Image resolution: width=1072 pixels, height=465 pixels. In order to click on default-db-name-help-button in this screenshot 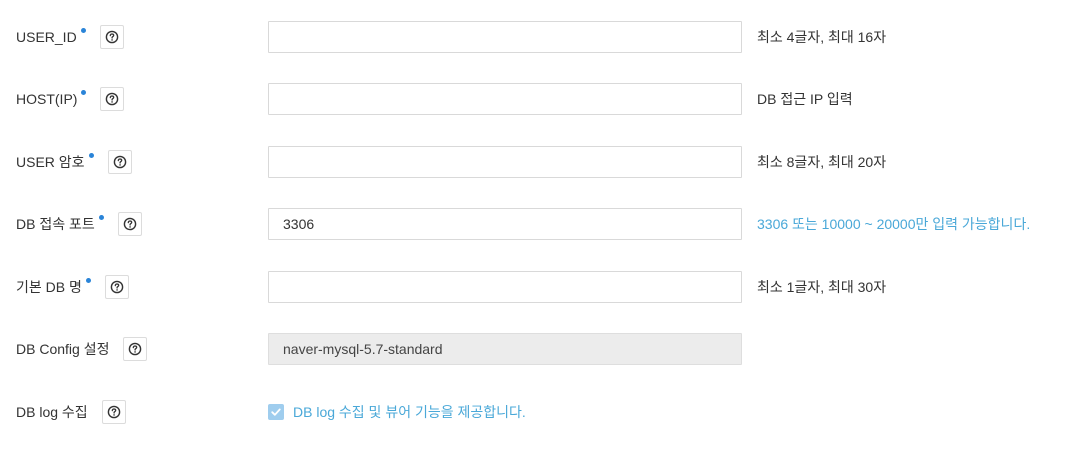, I will do `click(116, 287)`.